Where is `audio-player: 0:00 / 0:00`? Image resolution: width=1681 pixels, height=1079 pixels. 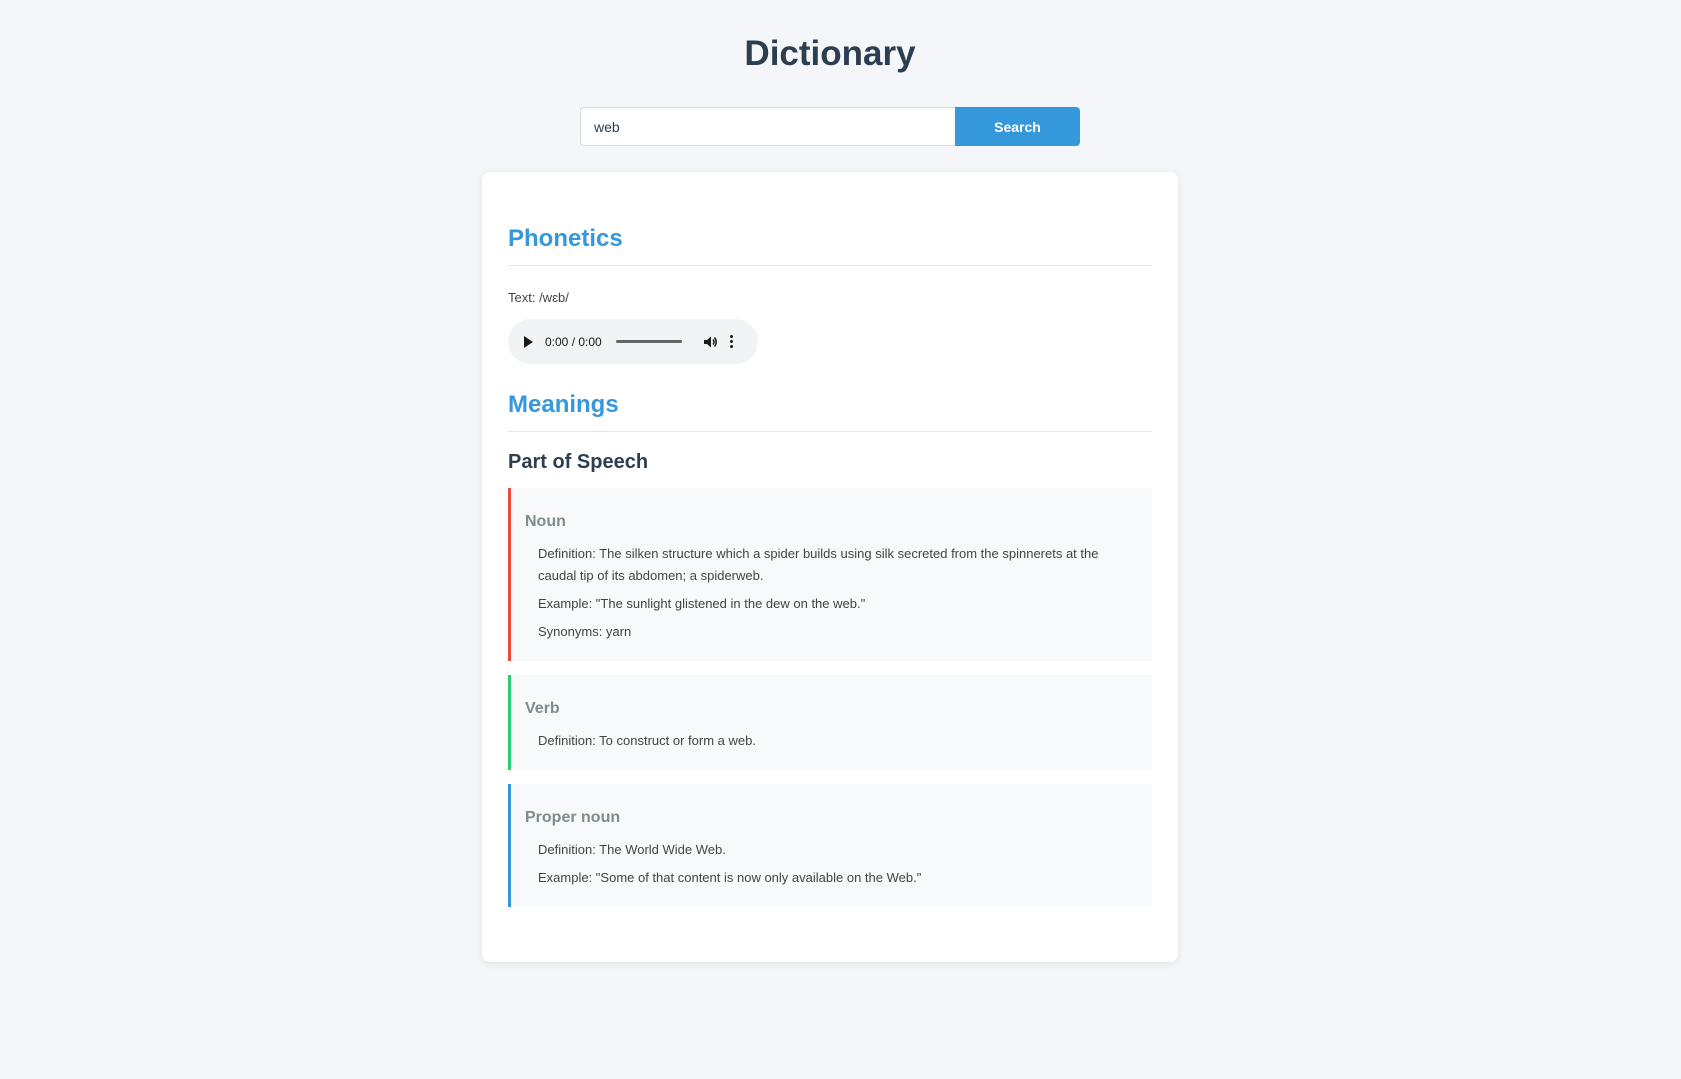
audio-player: 0:00 / 0:00 is located at coordinates (633, 341).